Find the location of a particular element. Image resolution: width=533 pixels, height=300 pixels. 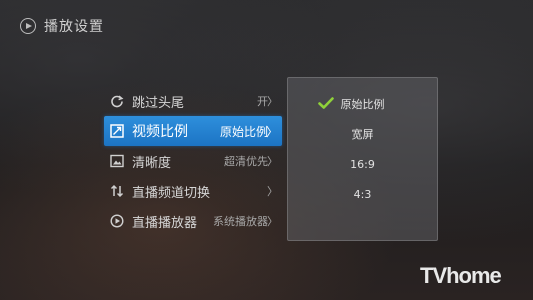

menu-item-quality: 清晰度 超清优先 〉 is located at coordinates (193, 161).